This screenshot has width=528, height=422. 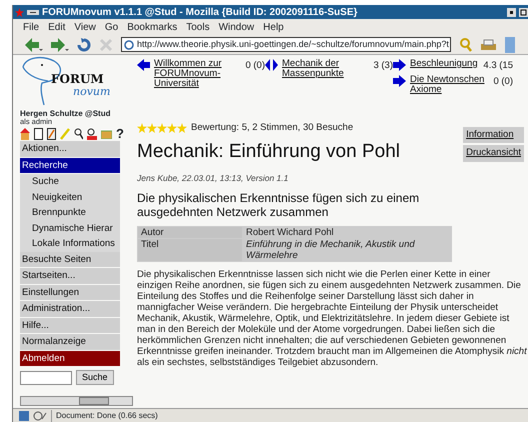 I want to click on print-icon, so click(x=489, y=44).